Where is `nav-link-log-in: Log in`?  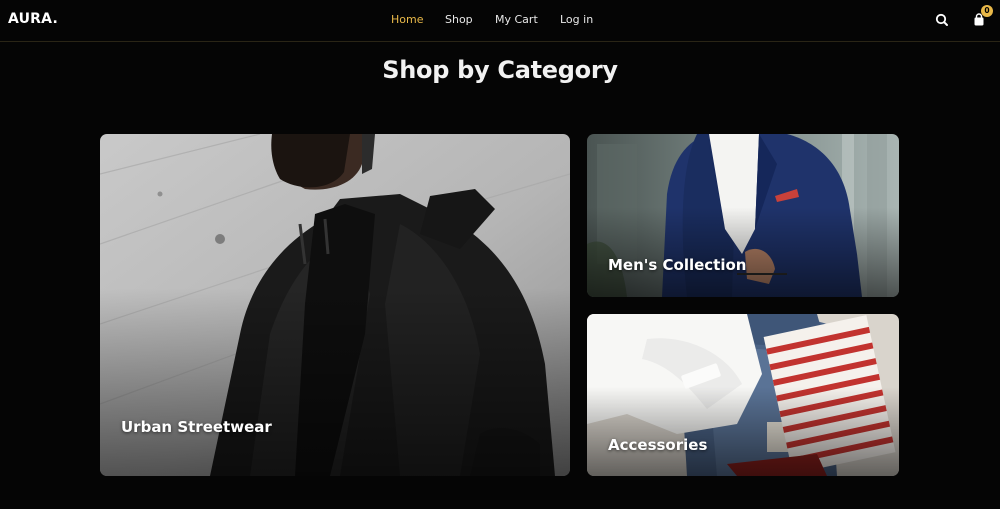 nav-link-log-in: Log in is located at coordinates (576, 19).